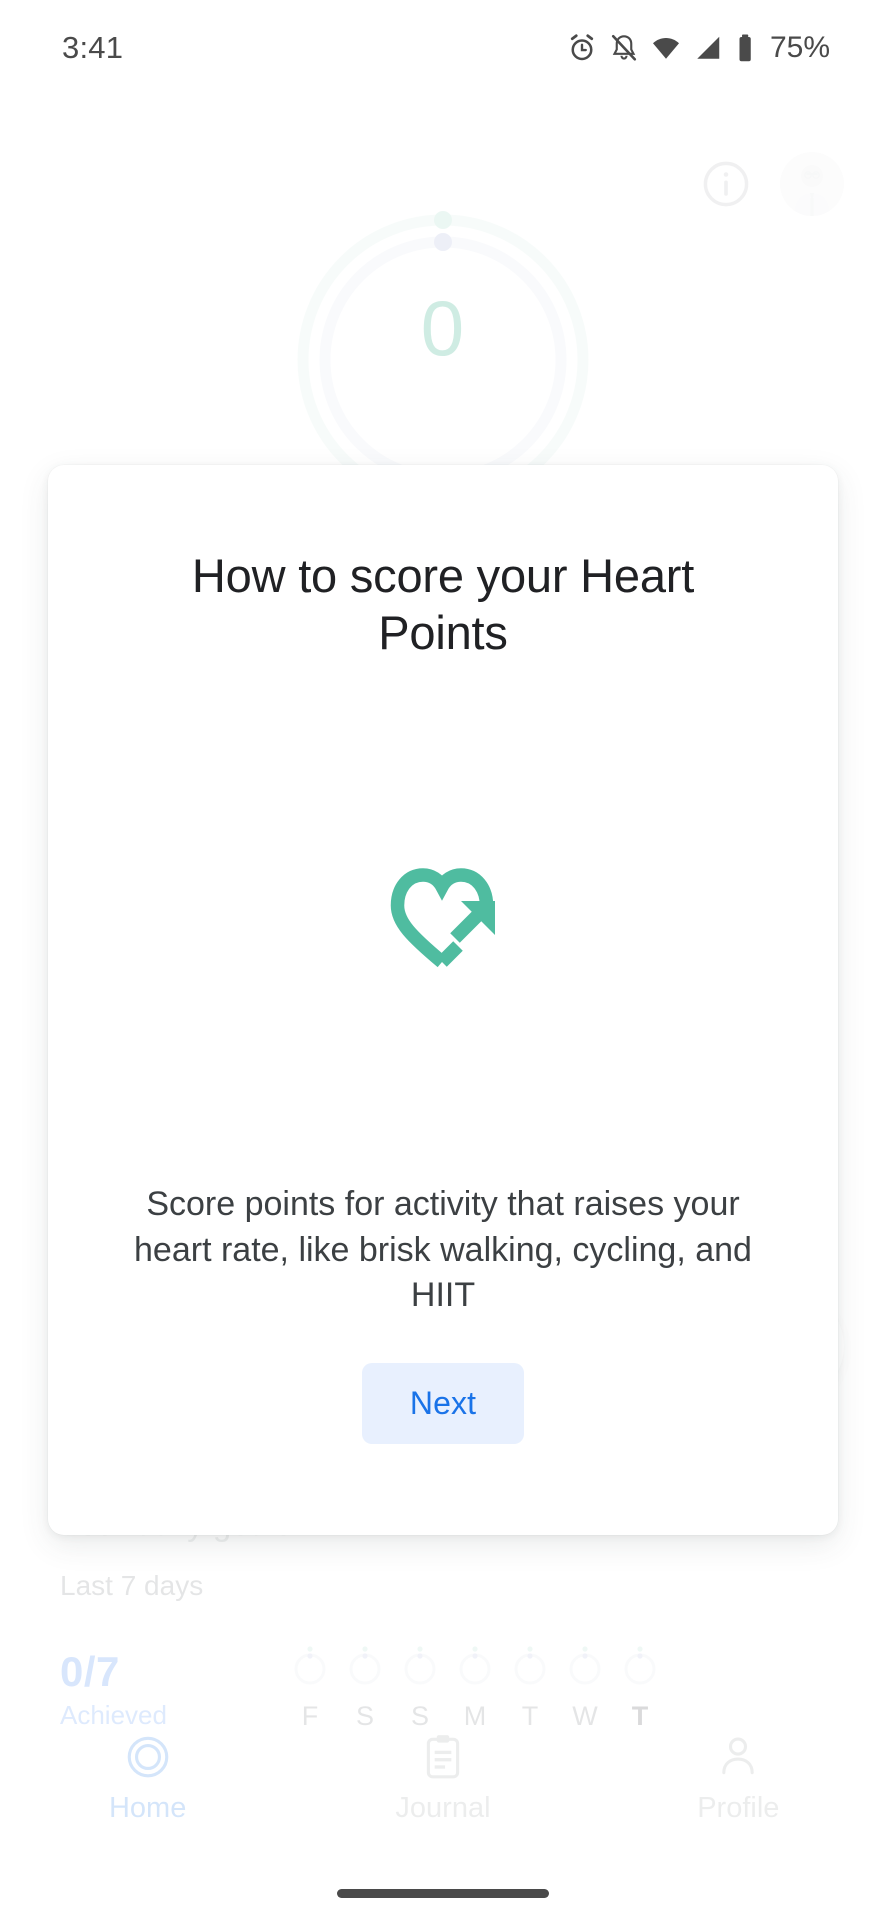 The image size is (886, 1920). What do you see at coordinates (799, 47) in the screenshot?
I see `battery-percent: 75%` at bounding box center [799, 47].